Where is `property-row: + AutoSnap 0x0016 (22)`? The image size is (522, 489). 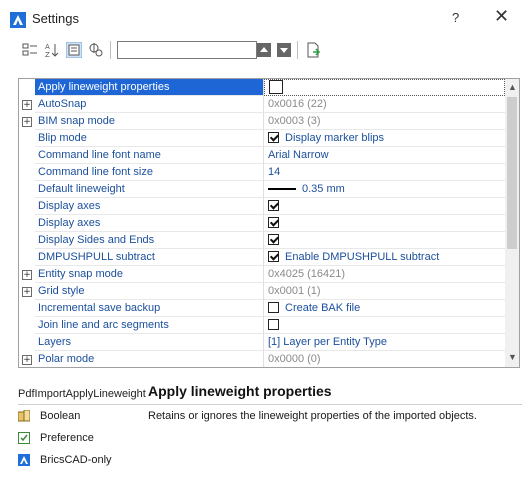
property-row: + AutoSnap 0x0016 (22) is located at coordinates (262, 104).